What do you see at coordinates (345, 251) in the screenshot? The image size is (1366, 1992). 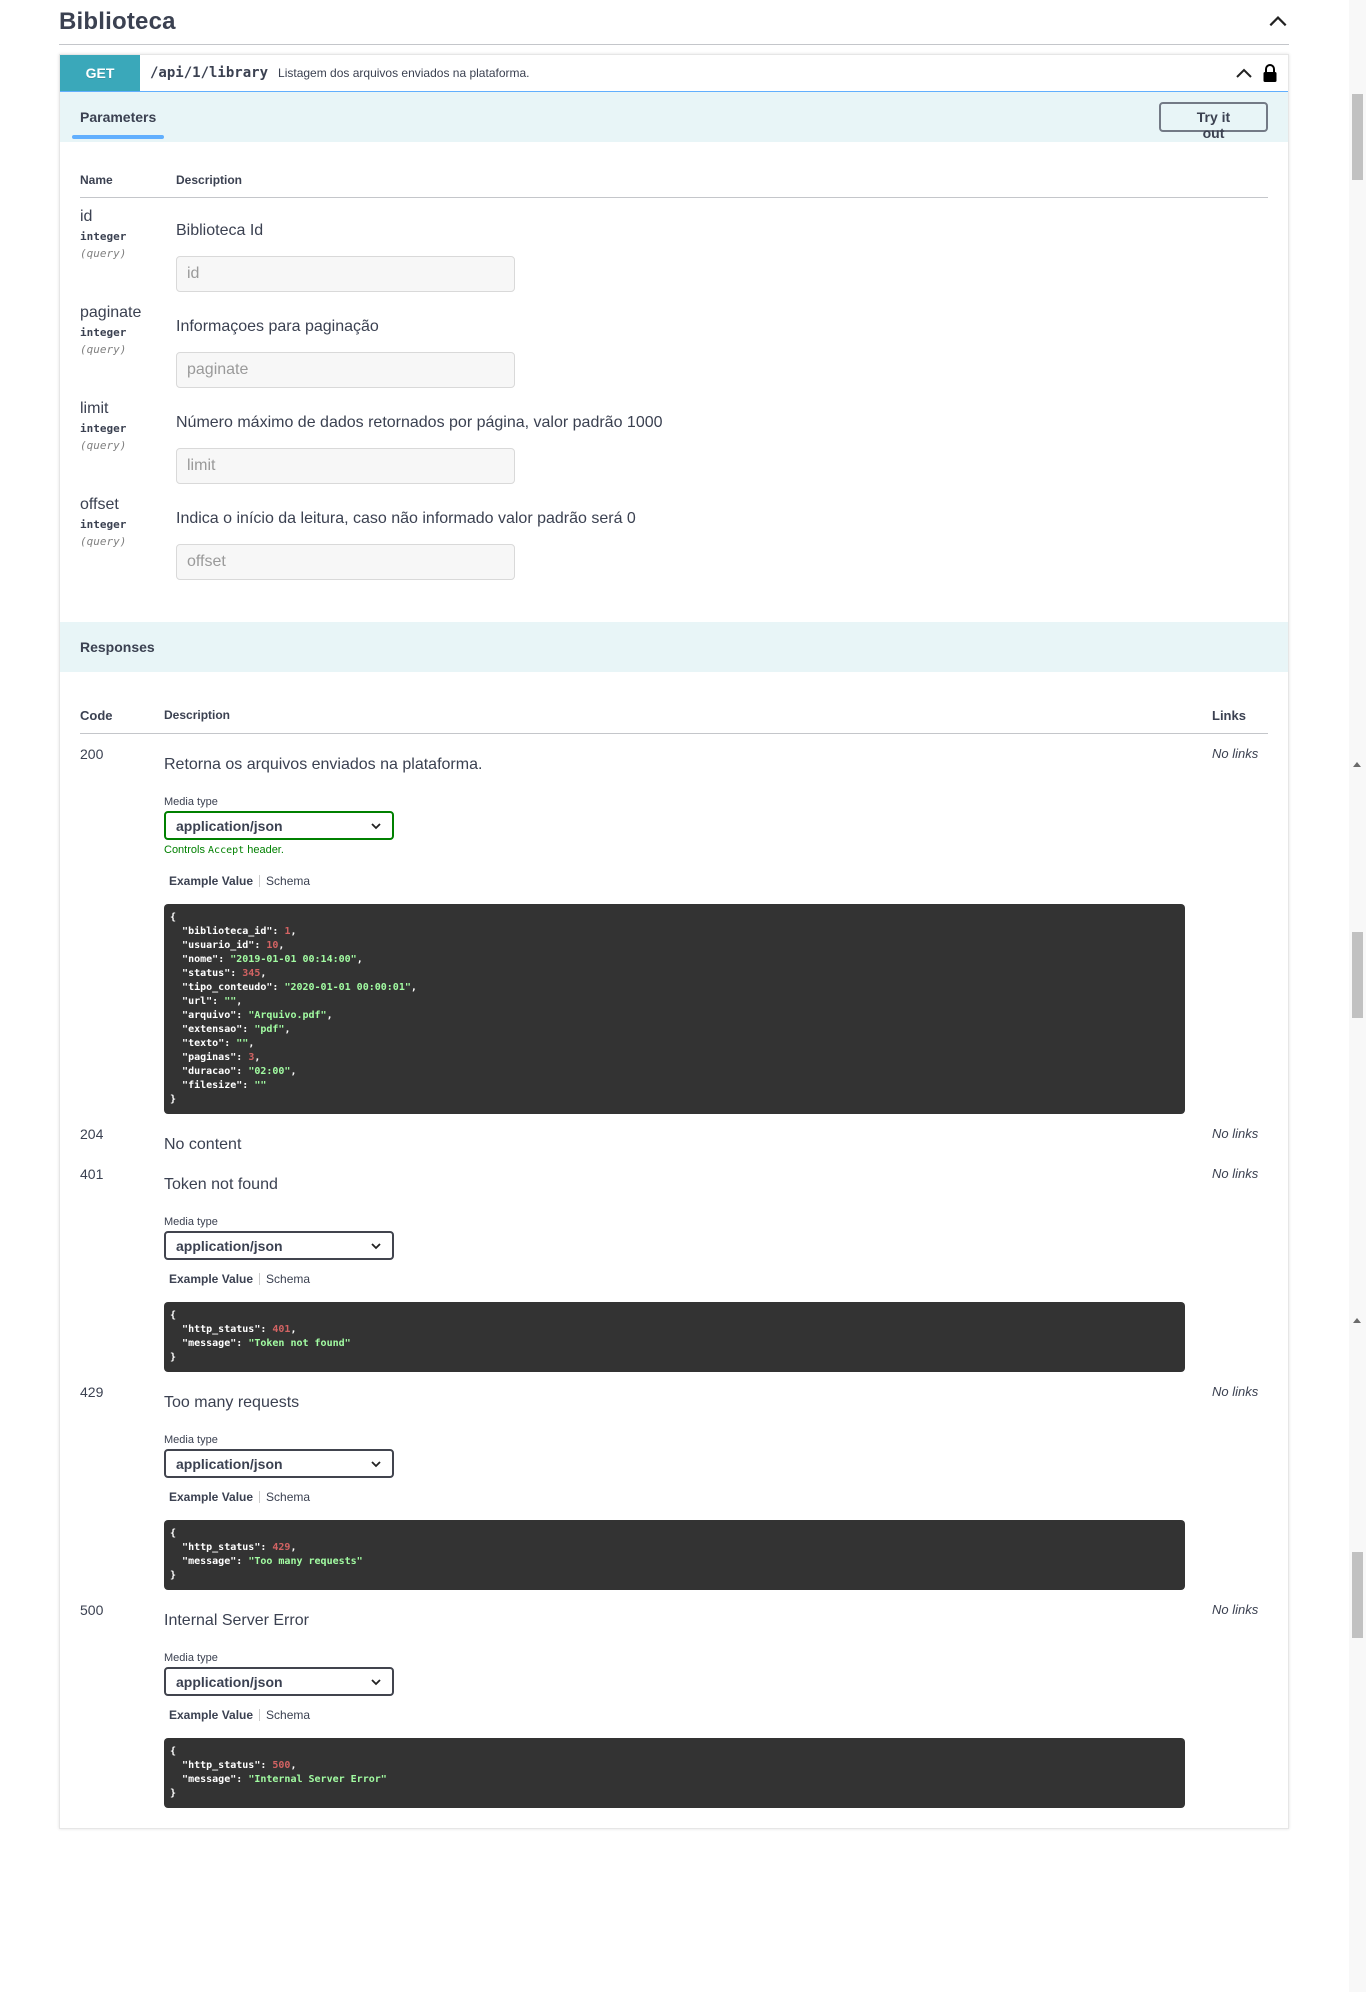 I see `parameter-description-cell: Biblioteca Id` at bounding box center [345, 251].